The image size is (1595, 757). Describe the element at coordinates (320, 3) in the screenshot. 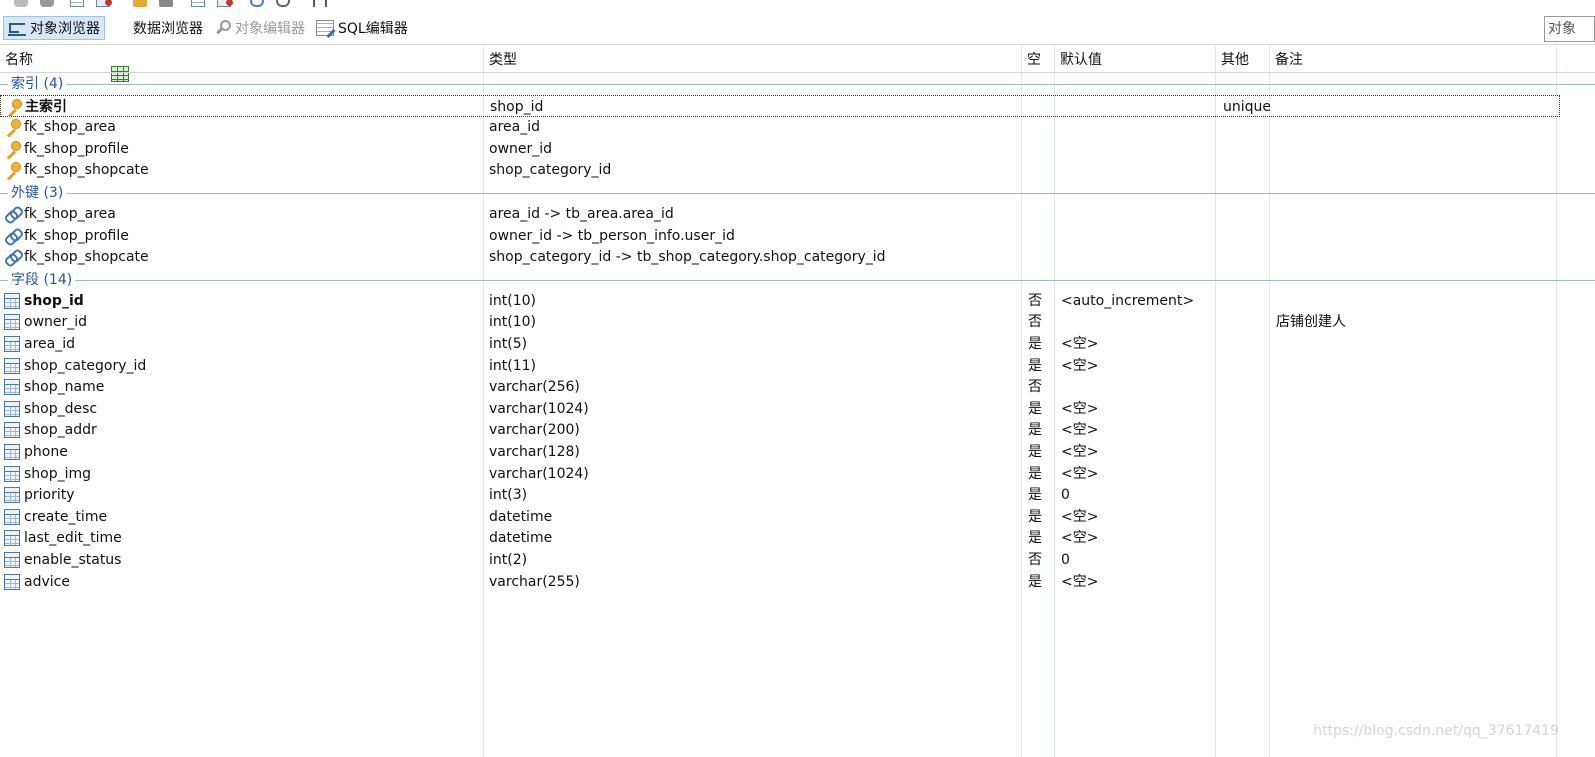

I see `field-order-icon` at that location.